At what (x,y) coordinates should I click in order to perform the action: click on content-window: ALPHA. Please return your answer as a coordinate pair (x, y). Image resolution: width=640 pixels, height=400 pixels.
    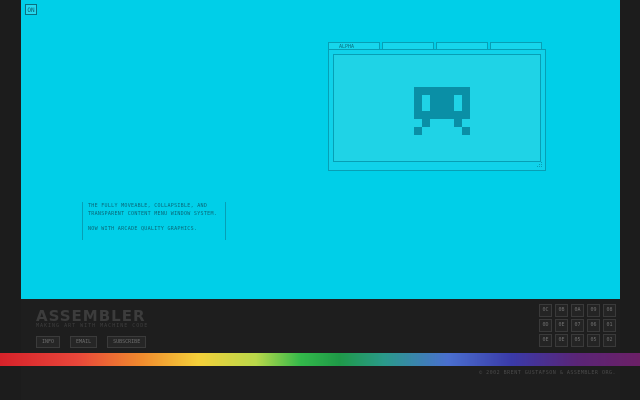
    Looking at the image, I should click on (437, 107).